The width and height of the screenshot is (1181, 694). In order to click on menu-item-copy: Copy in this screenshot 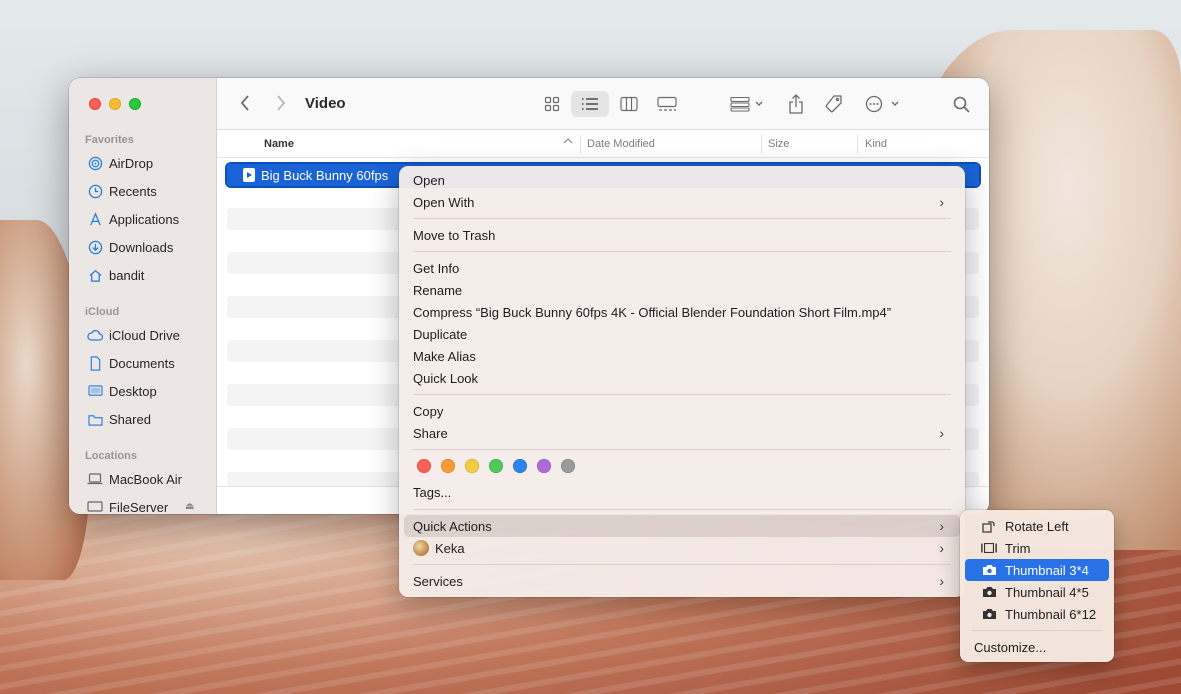, I will do `click(428, 411)`.